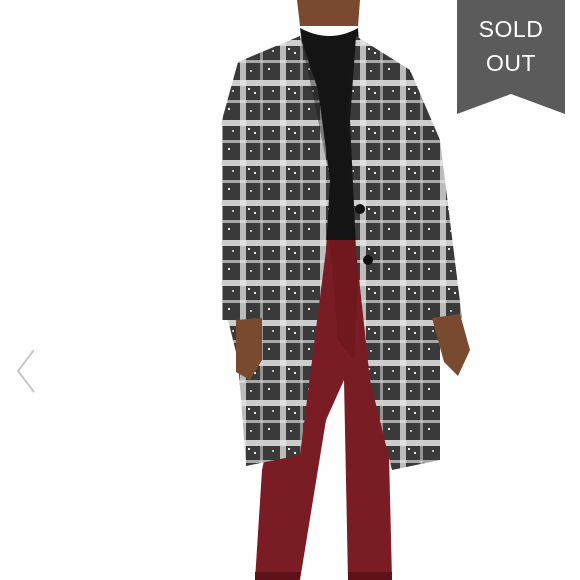 This screenshot has width=580, height=580. What do you see at coordinates (511, 46) in the screenshot?
I see `sold-out-label: SOLD OUT` at bounding box center [511, 46].